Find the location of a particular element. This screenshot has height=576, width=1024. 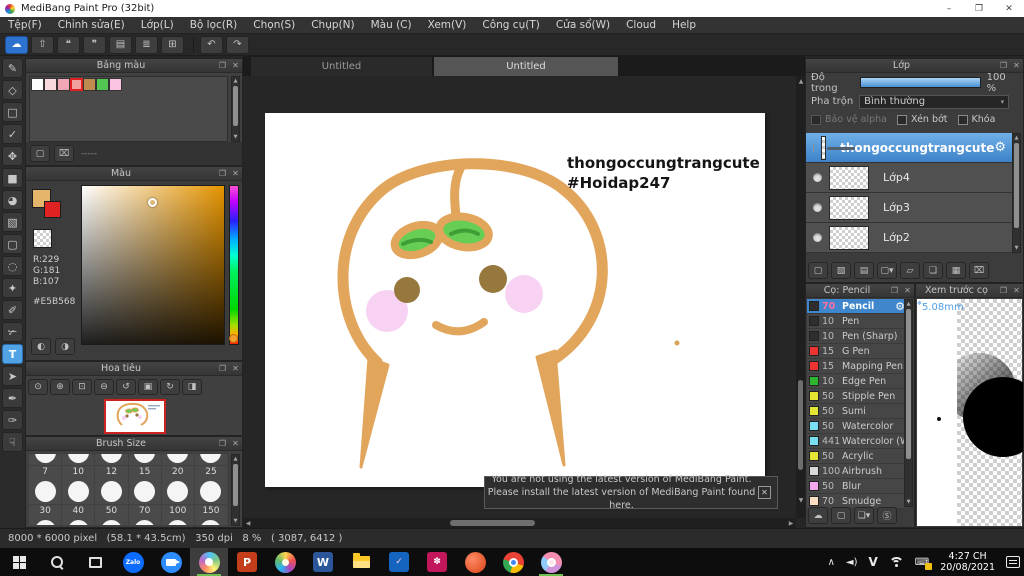

select-rect-tool: ▢ is located at coordinates (12, 244).